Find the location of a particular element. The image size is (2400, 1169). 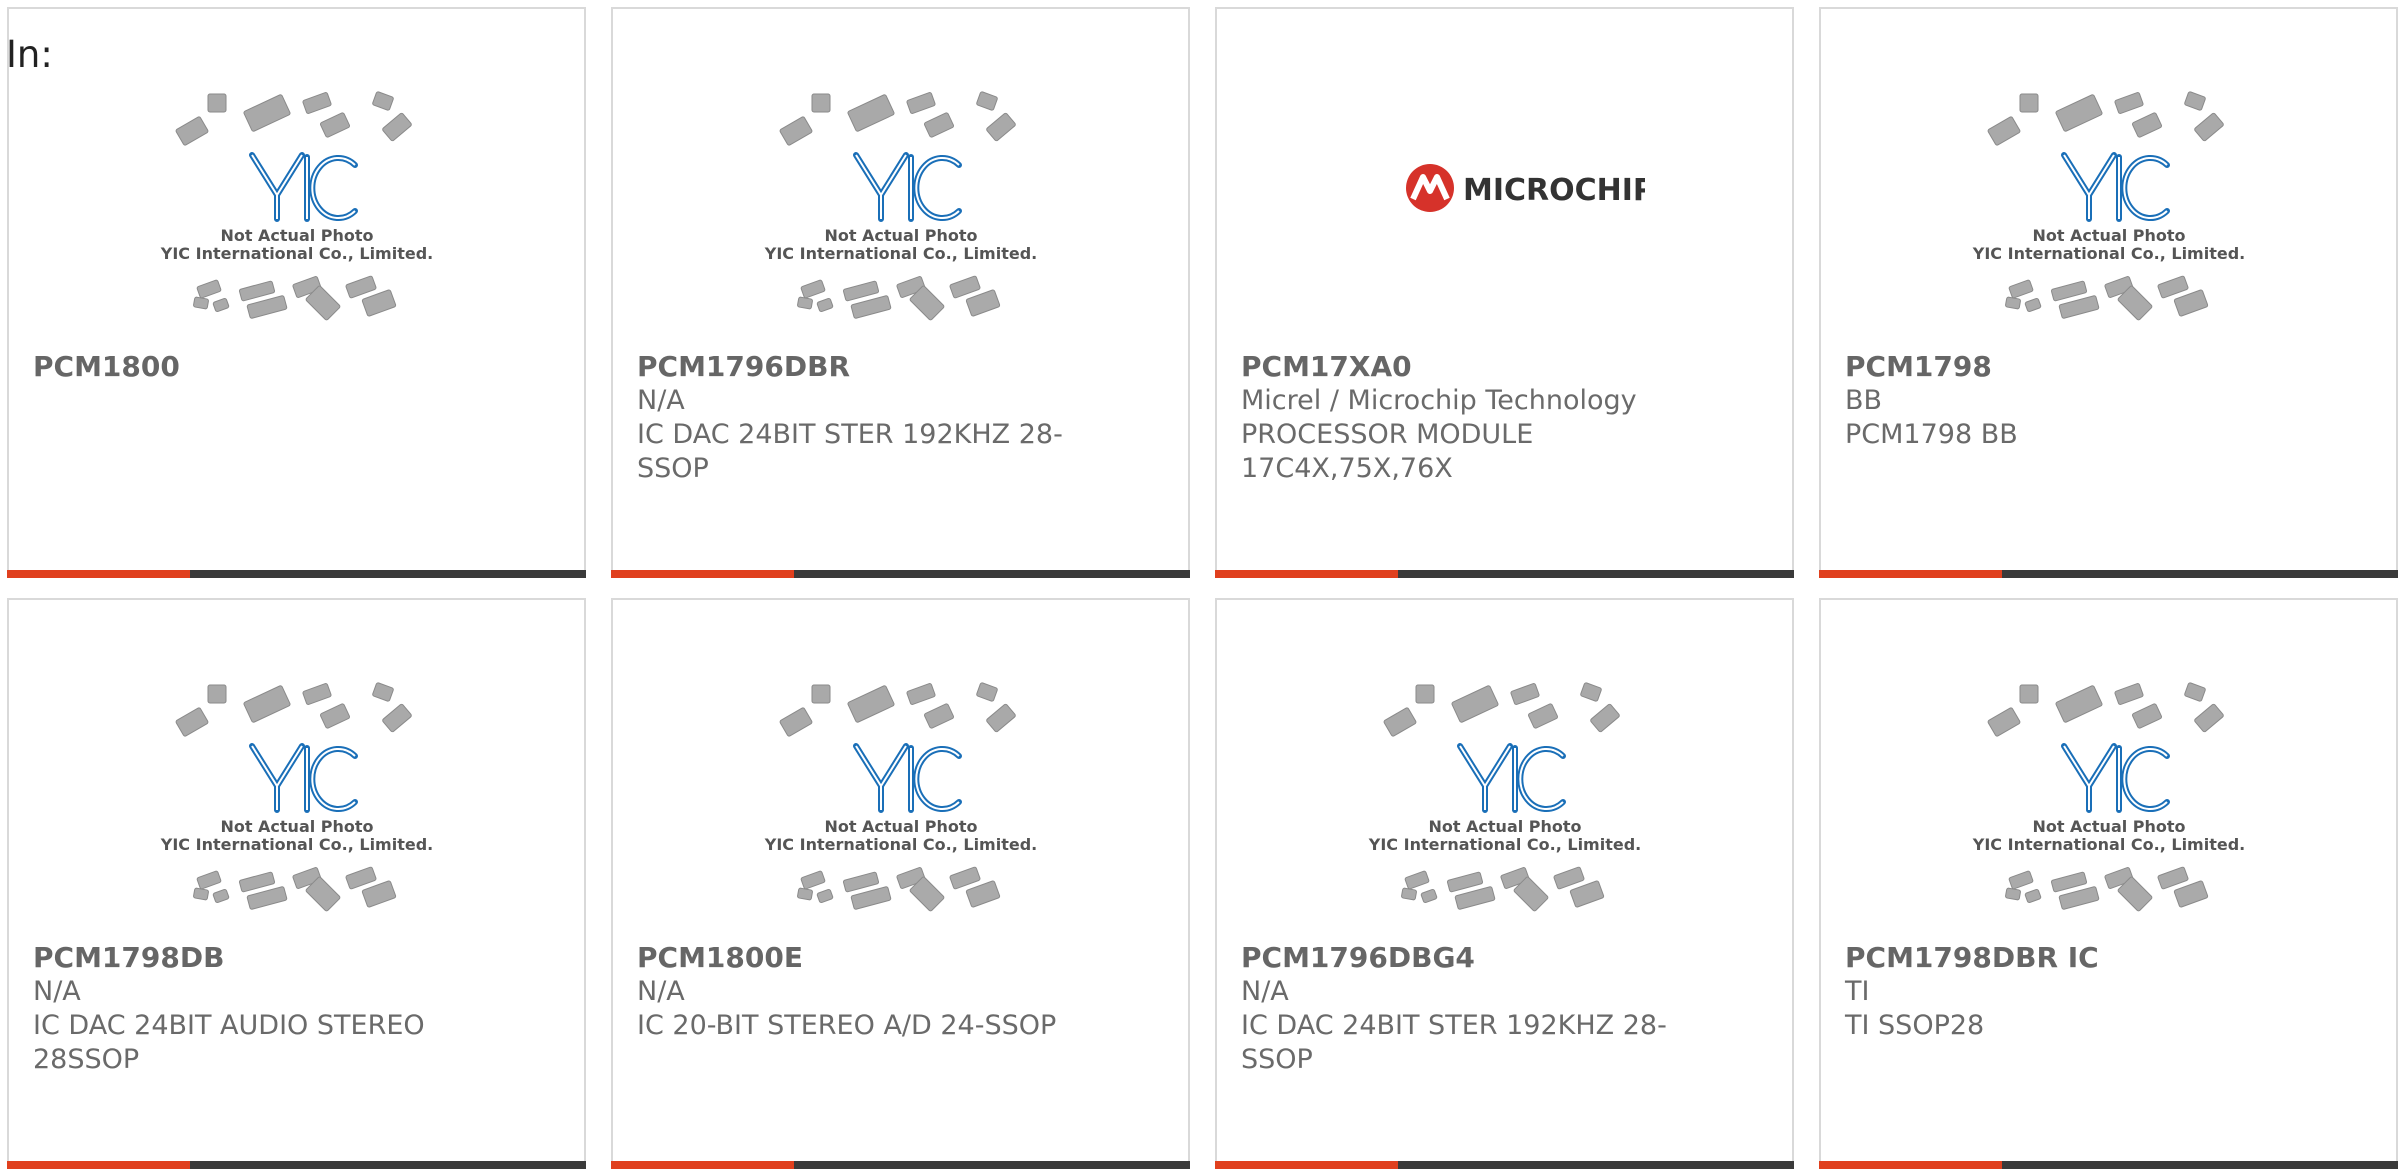

part-number: PCM1800 is located at coordinates (248, 367).